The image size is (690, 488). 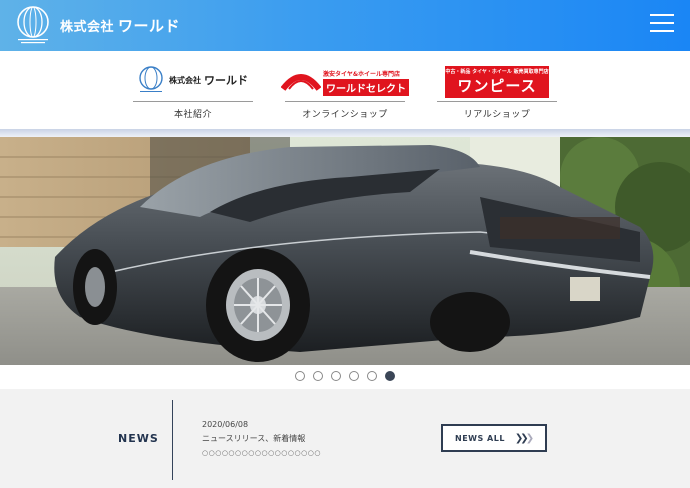 I want to click on hamburger-menu-button, so click(x=662, y=24).